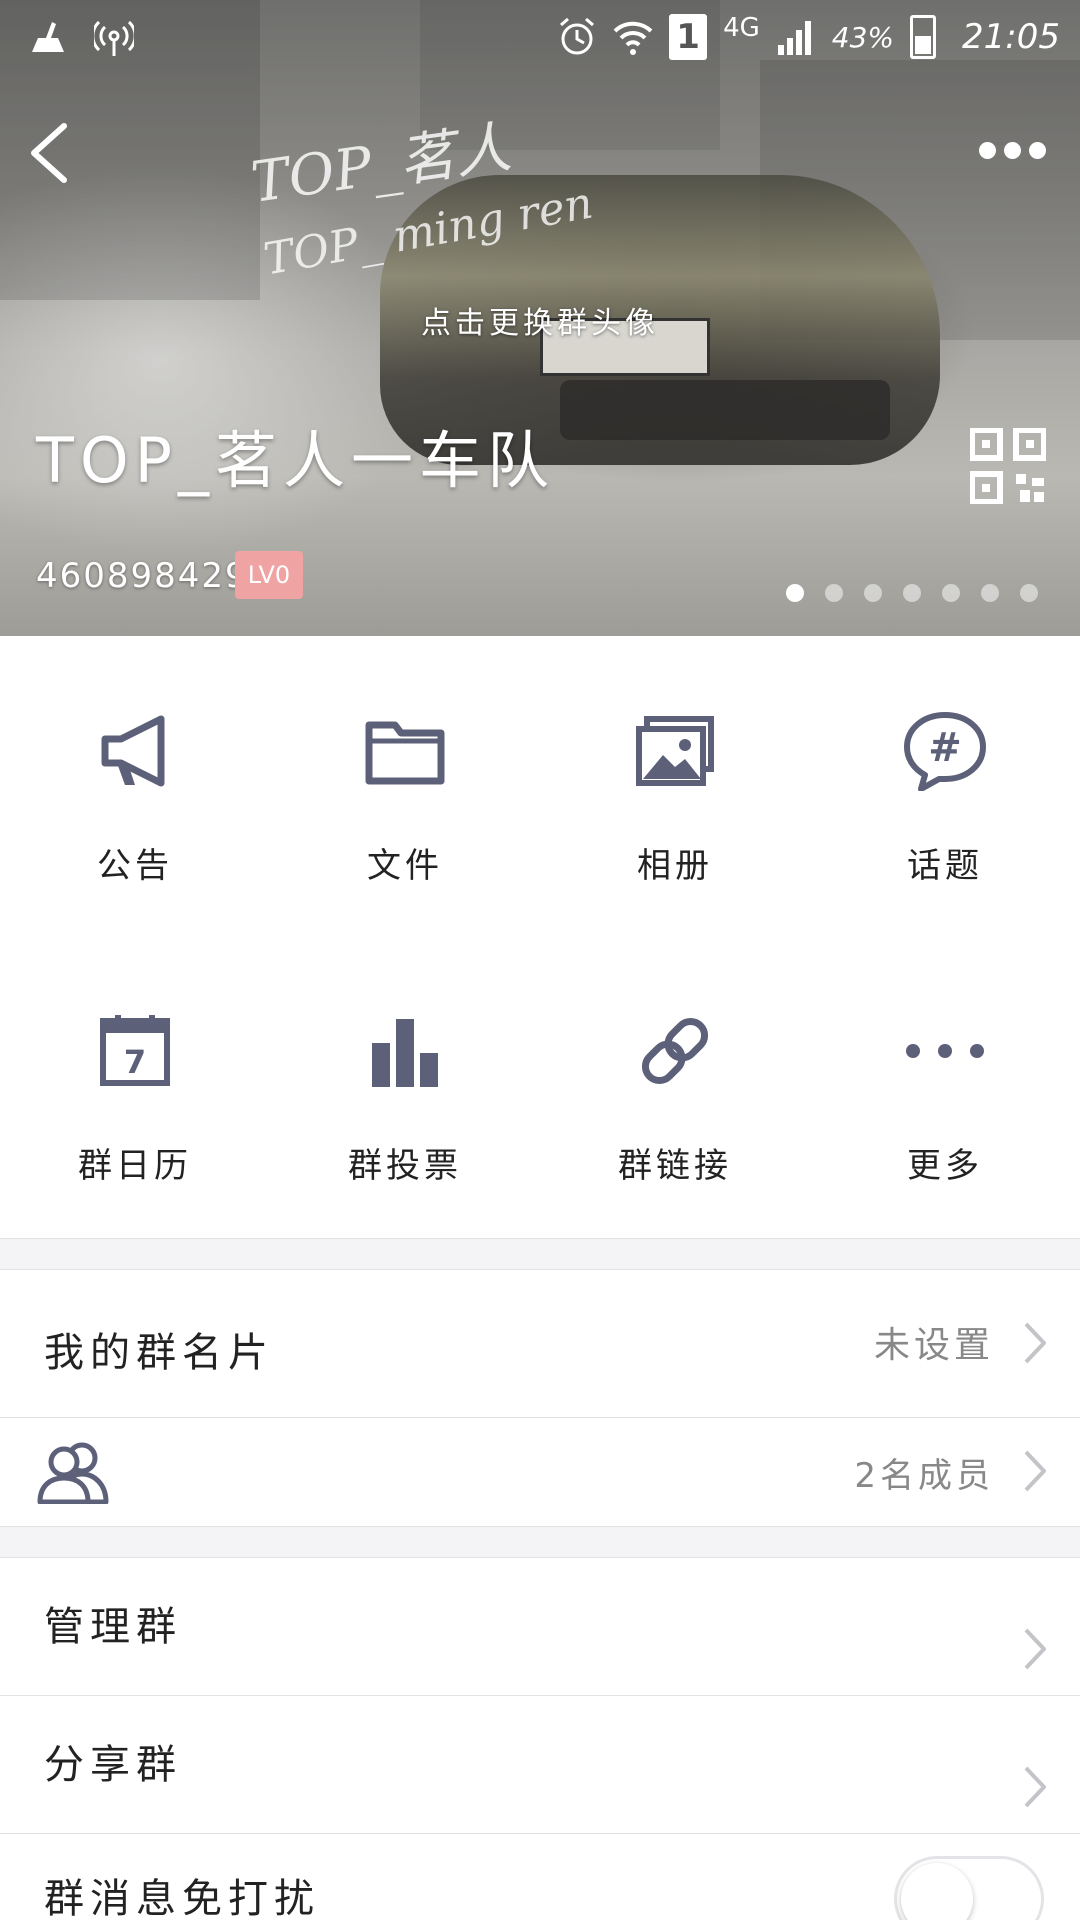 The height and width of the screenshot is (1920, 1080). What do you see at coordinates (296, 460) in the screenshot?
I see `group-name: TOP_茗人一车队` at bounding box center [296, 460].